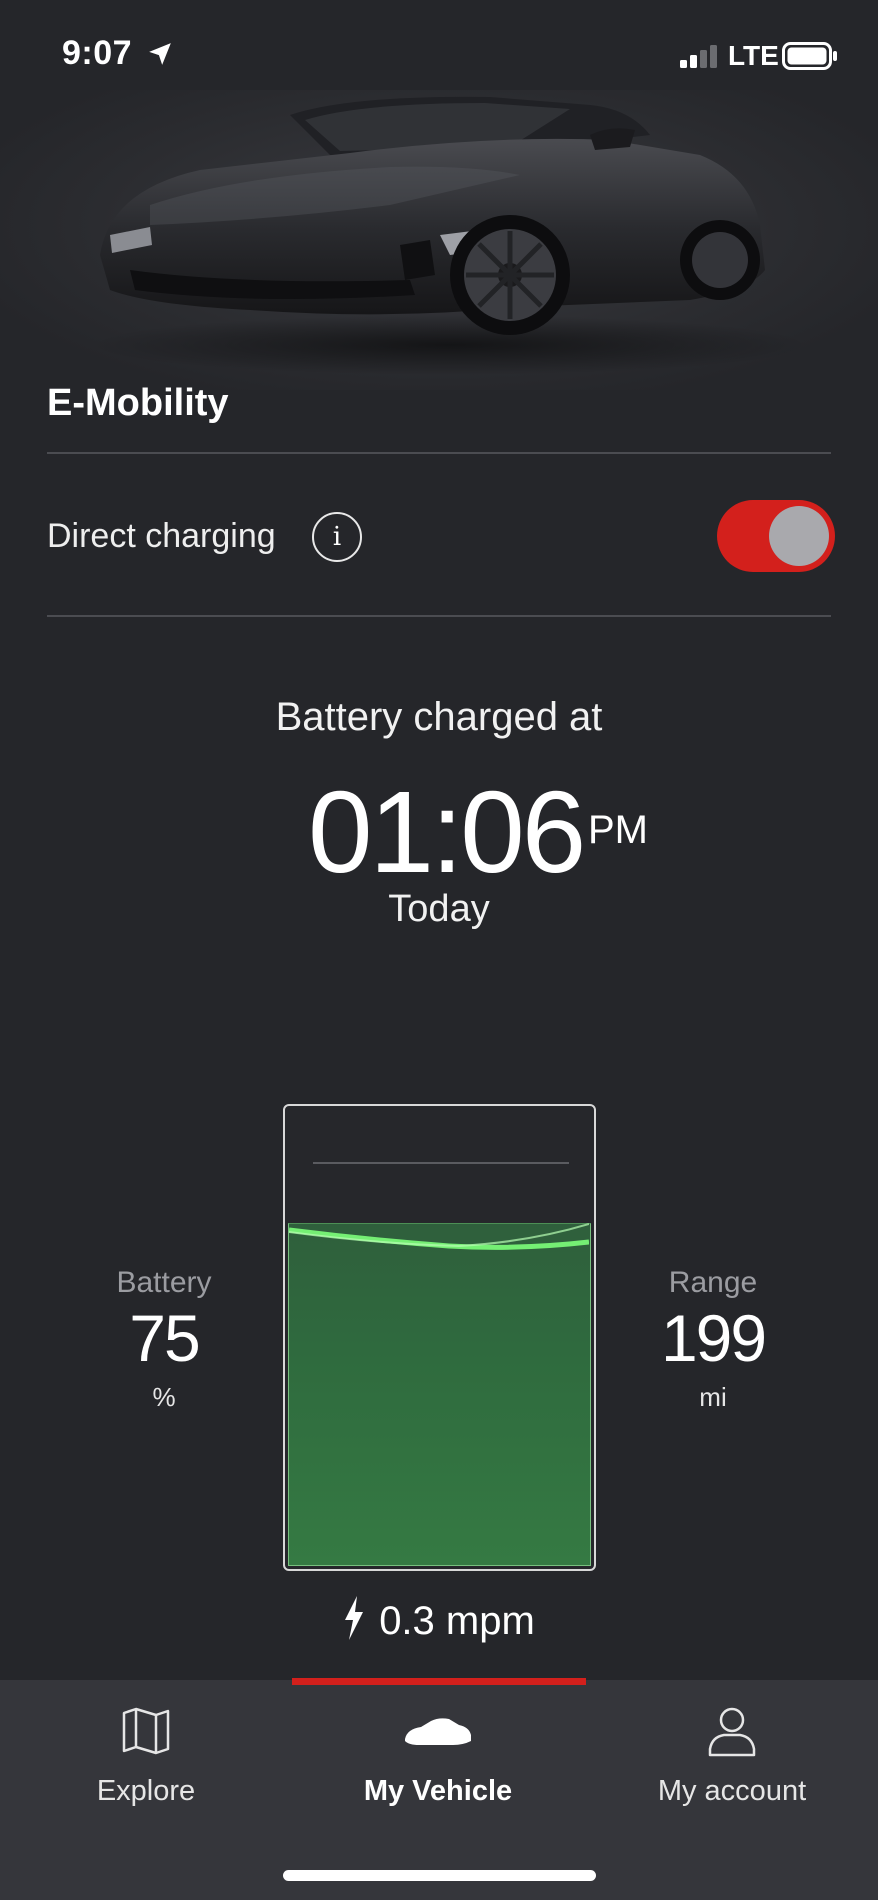 This screenshot has width=878, height=1900. What do you see at coordinates (450, 235) in the screenshot?
I see `porsche-taycan-car-image` at bounding box center [450, 235].